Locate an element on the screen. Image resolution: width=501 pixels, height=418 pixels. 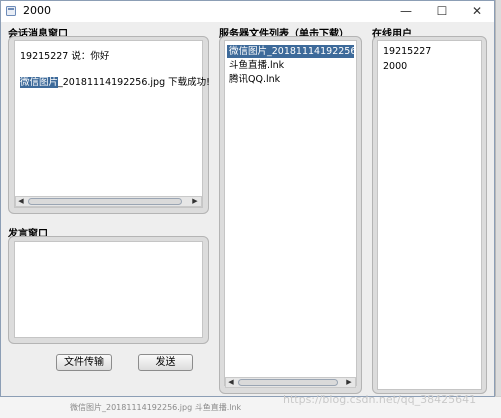
background-text: 微信图片_20181114192256.jpg 斗鱼直播.lnk is located at coordinates (156, 407).